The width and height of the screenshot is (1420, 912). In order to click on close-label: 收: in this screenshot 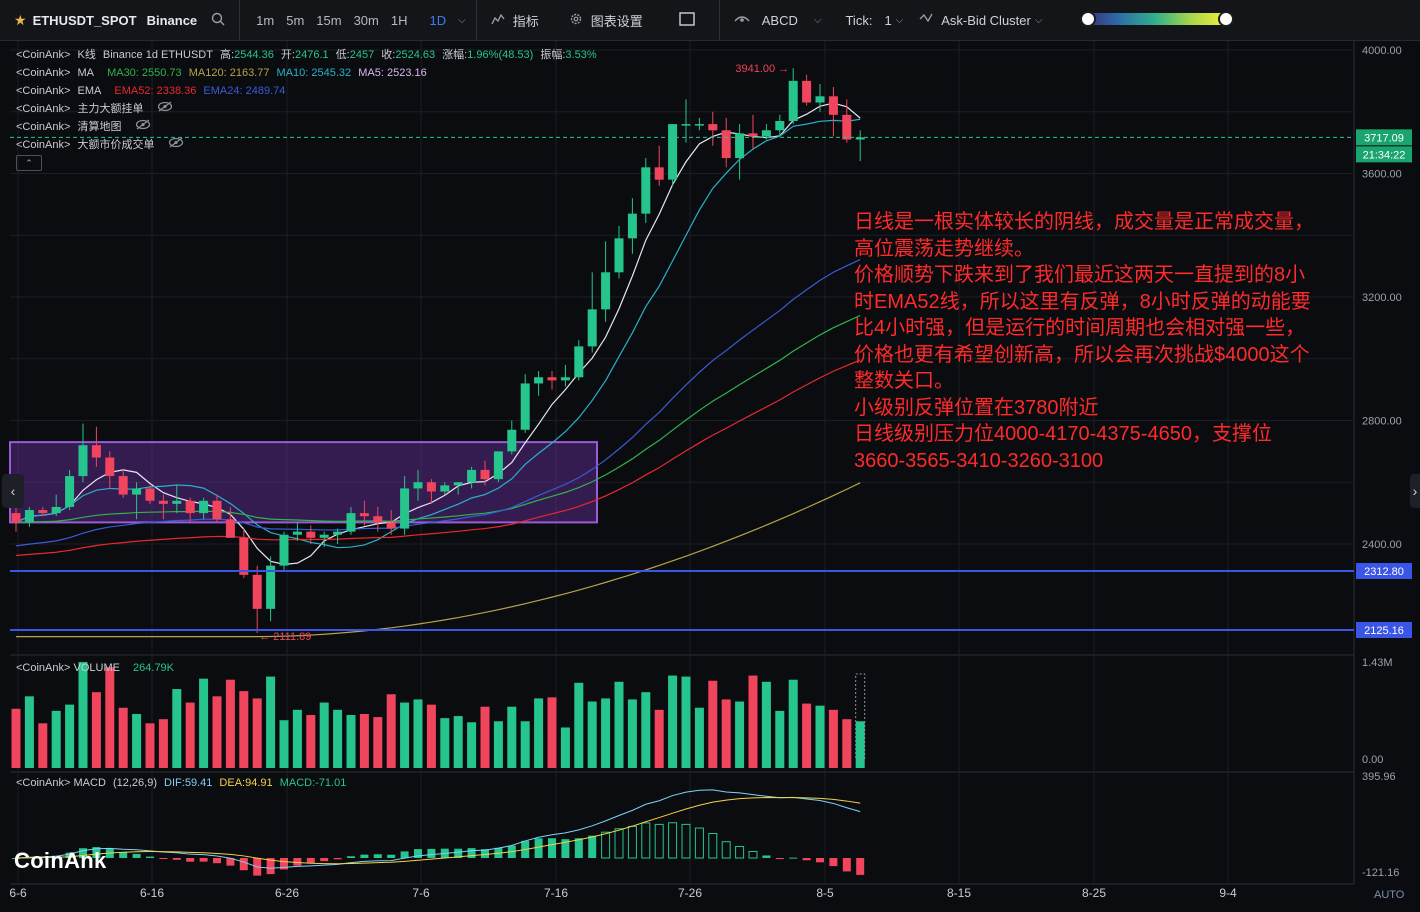, I will do `click(388, 55)`.